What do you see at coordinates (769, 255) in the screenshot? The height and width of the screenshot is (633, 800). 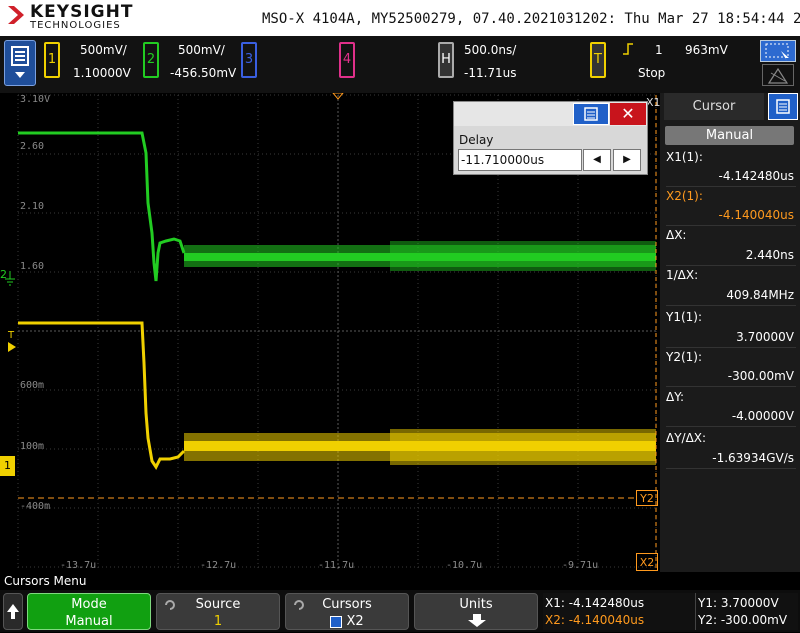 I see `delta-x-value: 2.440ns` at bounding box center [769, 255].